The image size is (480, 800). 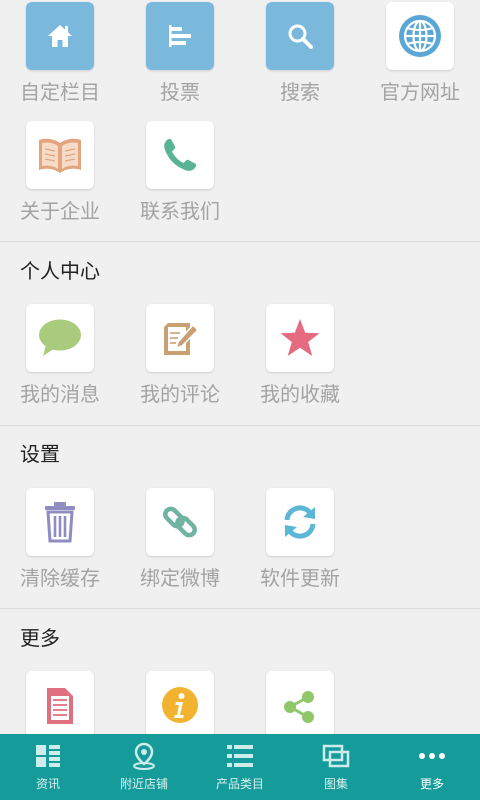 I want to click on bind-weibo-label: 绑定微博, so click(x=180, y=578).